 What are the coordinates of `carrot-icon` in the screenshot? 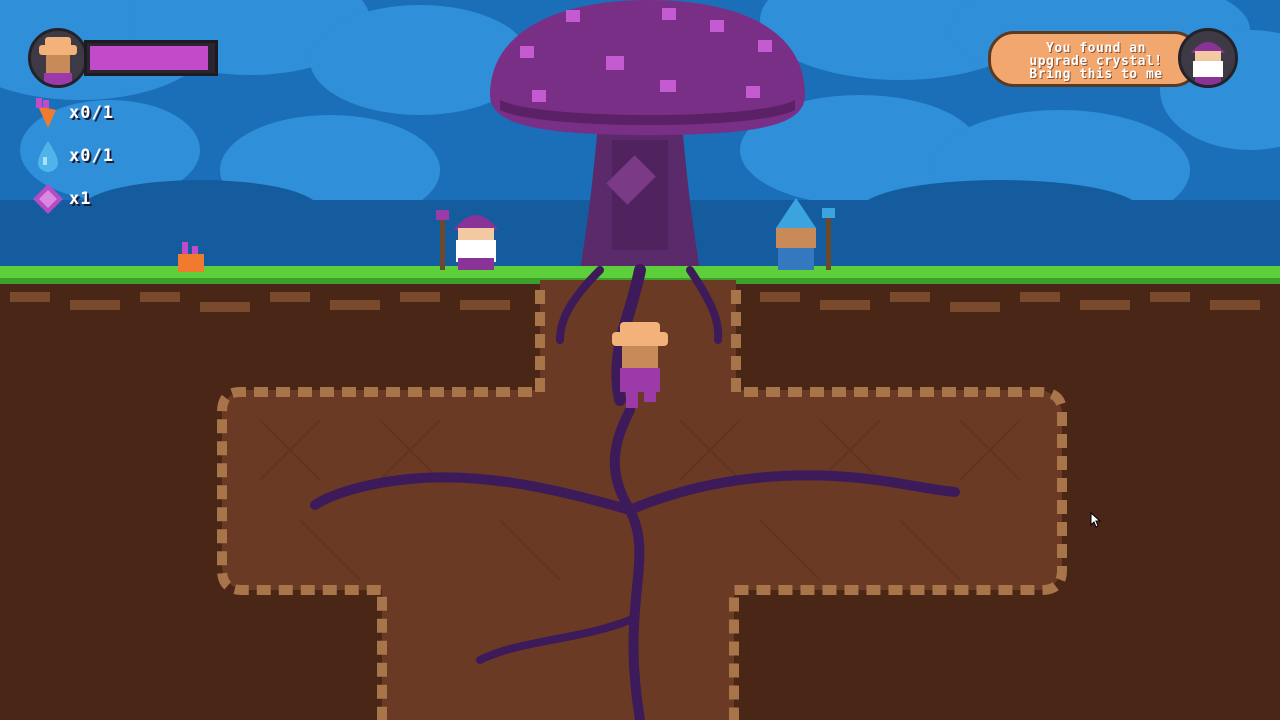 It's located at (46, 113).